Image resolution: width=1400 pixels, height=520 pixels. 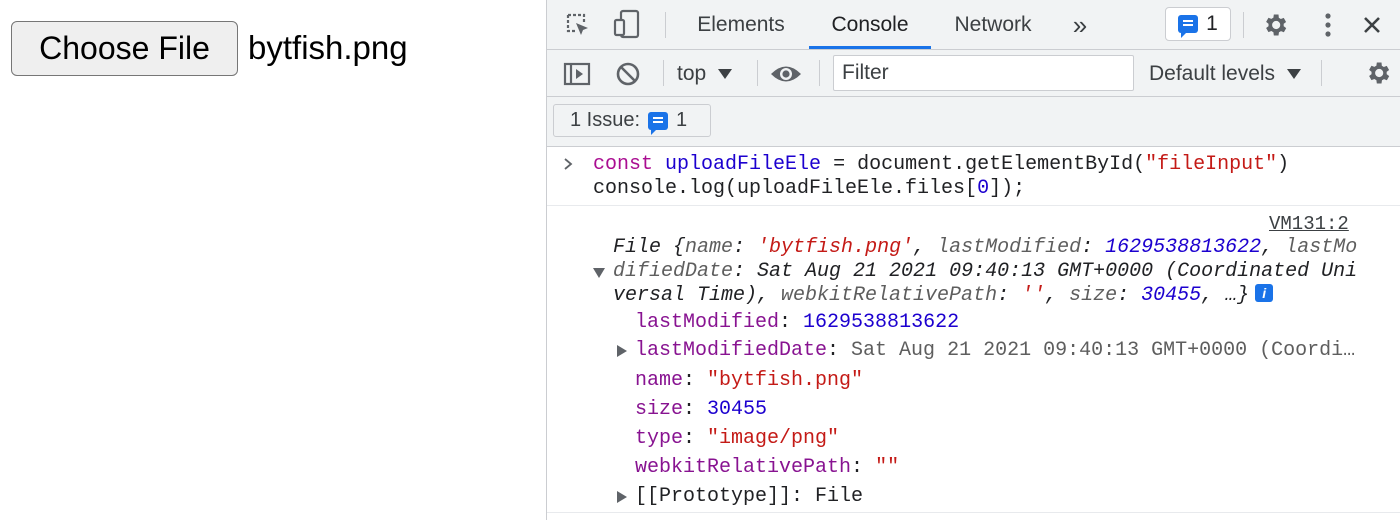 I want to click on property-row: size: 30455, so click(x=701, y=410).